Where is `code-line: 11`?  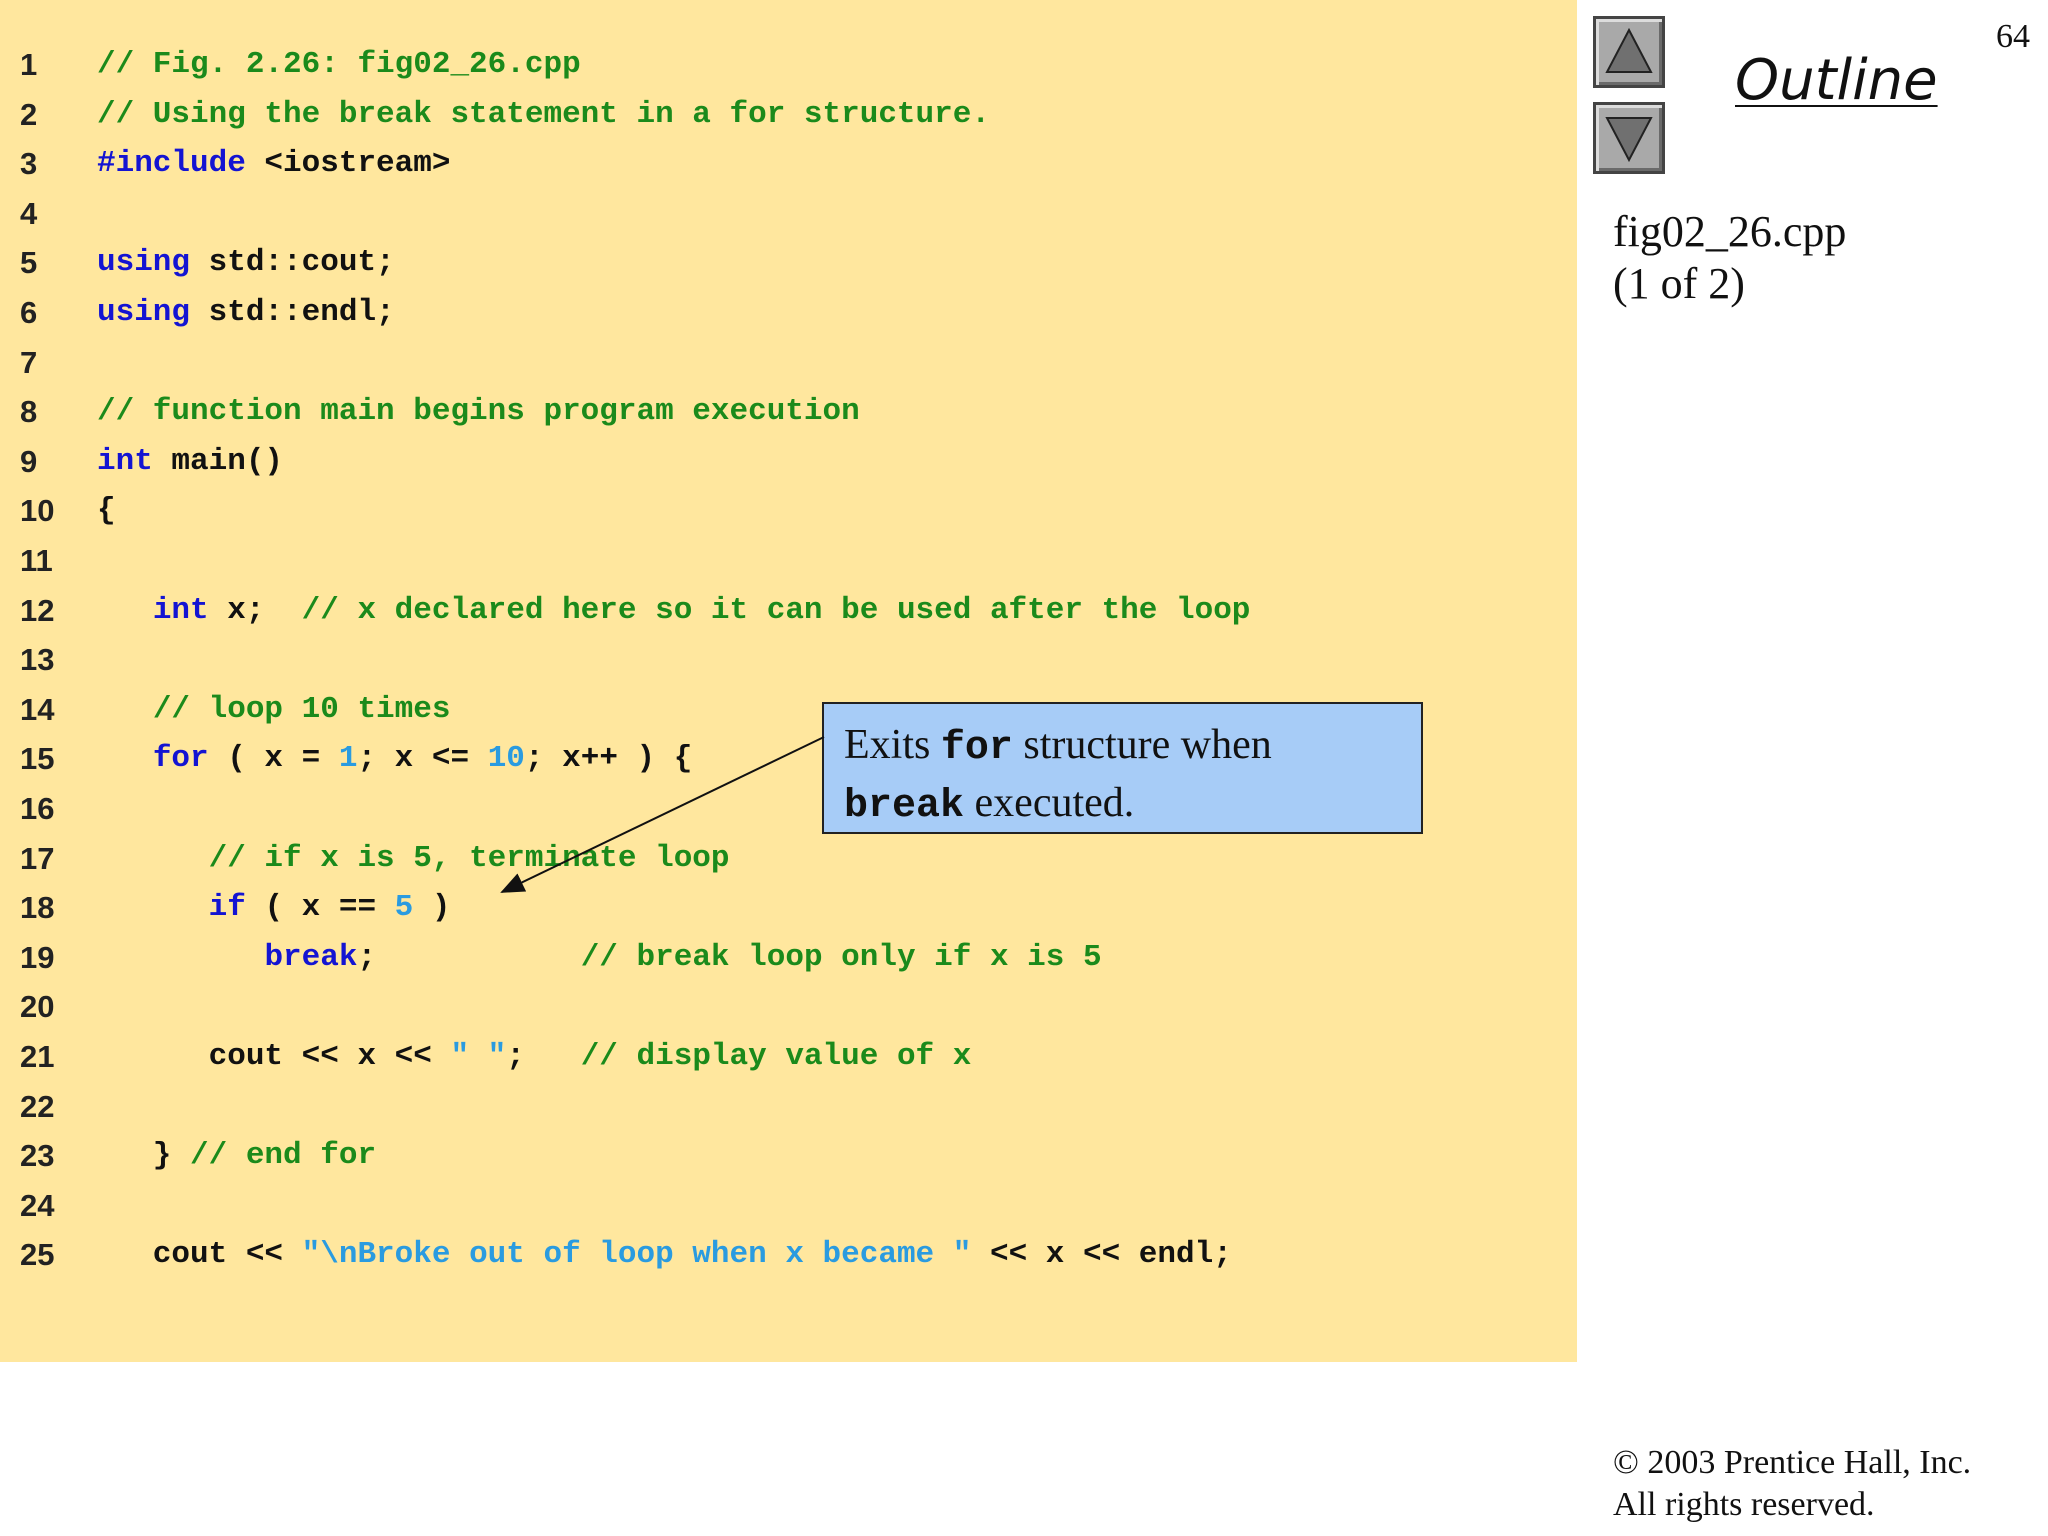
code-line: 11 is located at coordinates (788, 561).